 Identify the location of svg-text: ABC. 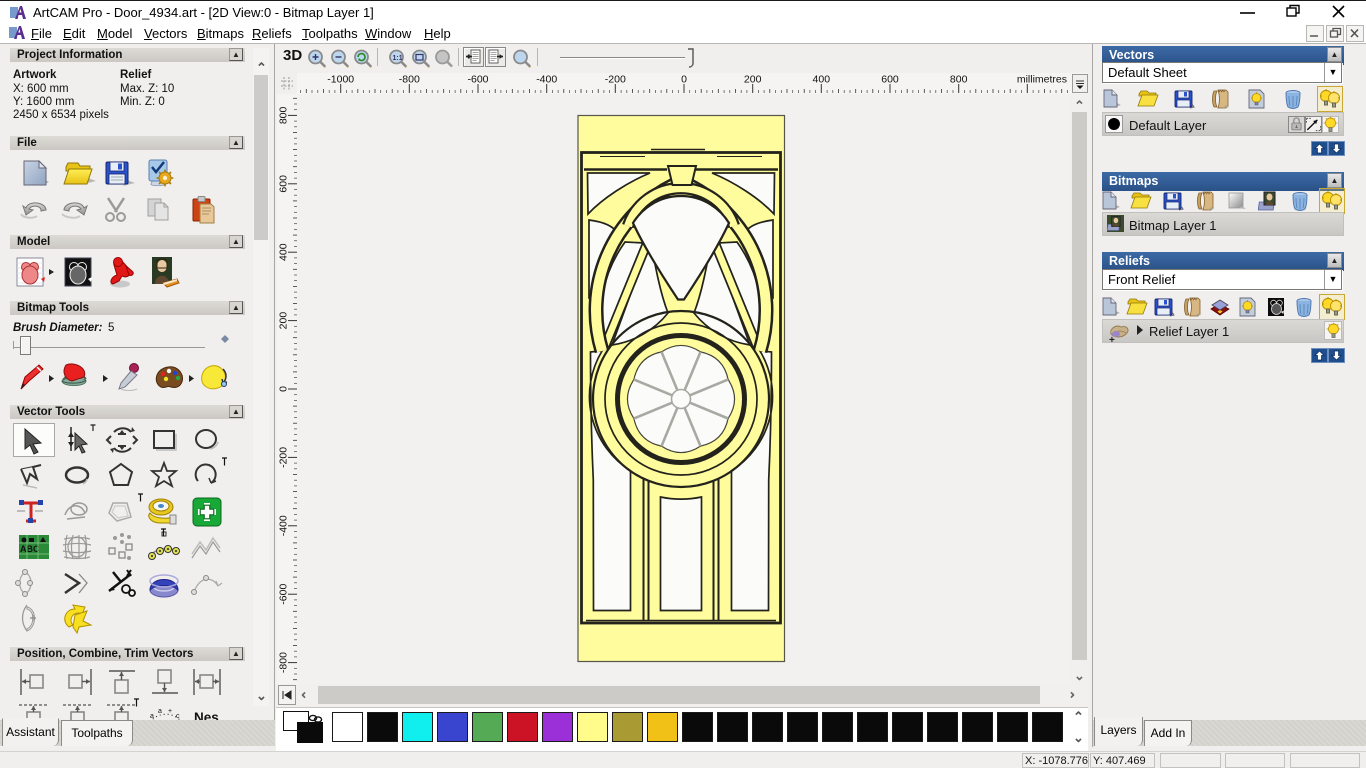
(30, 549).